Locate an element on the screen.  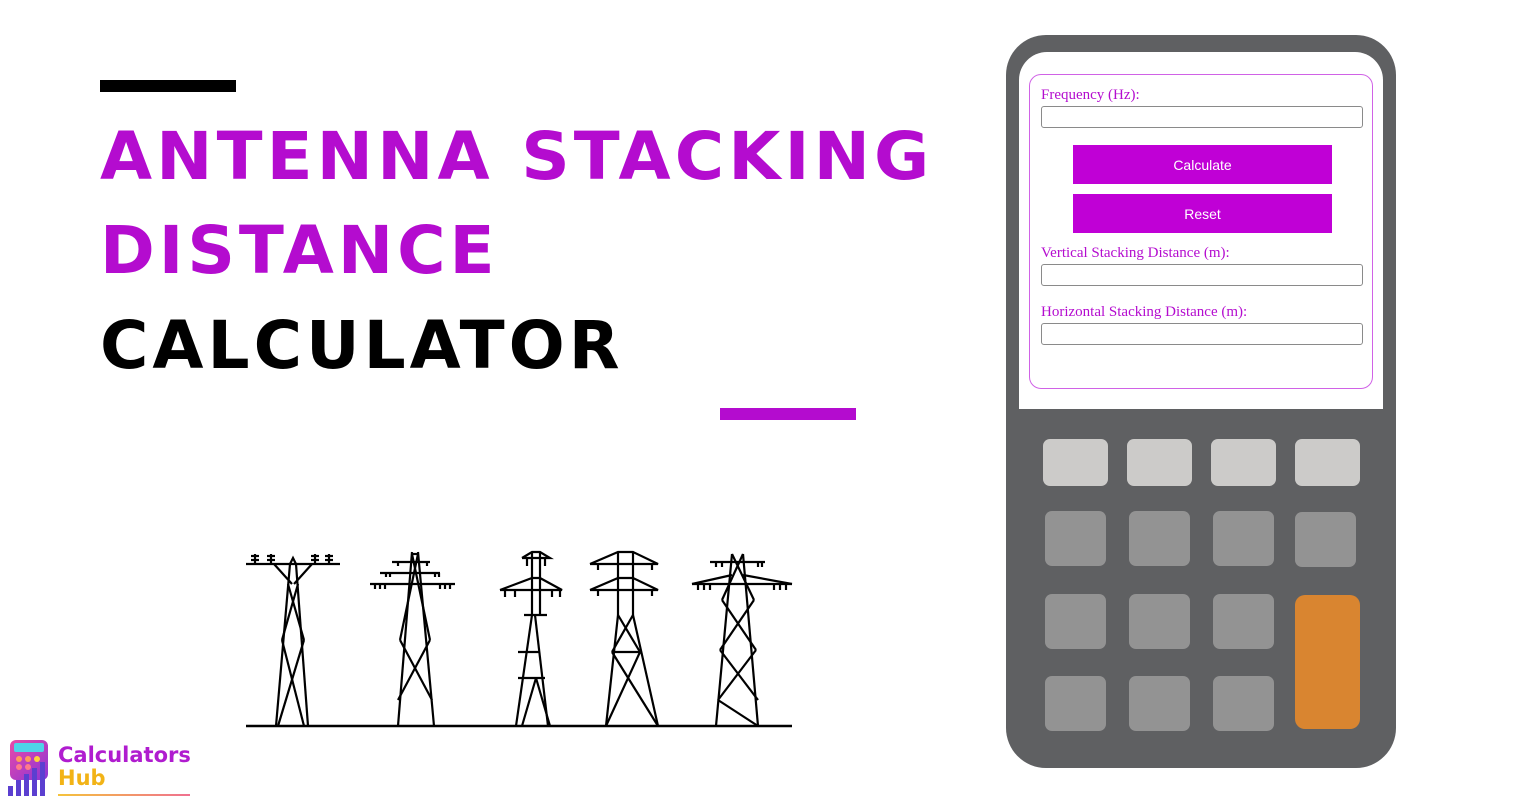
calculators-hub-logo: Calculators Hub is located at coordinates (101, 768).